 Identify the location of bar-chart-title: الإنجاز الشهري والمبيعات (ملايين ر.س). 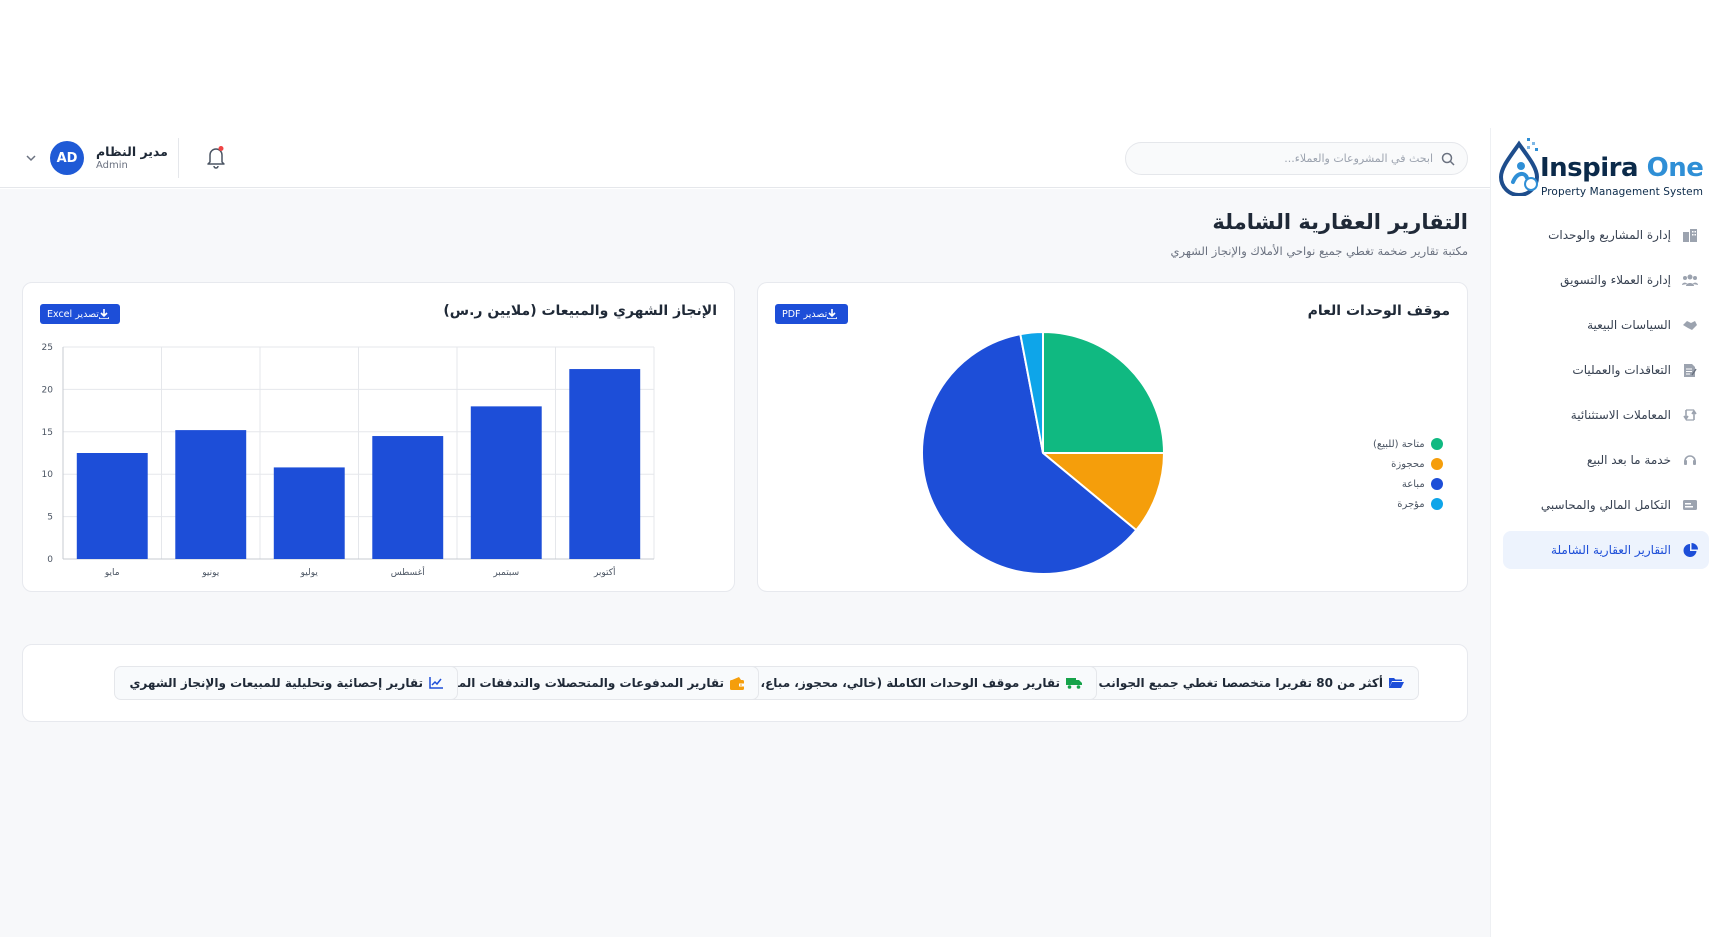
(580, 311).